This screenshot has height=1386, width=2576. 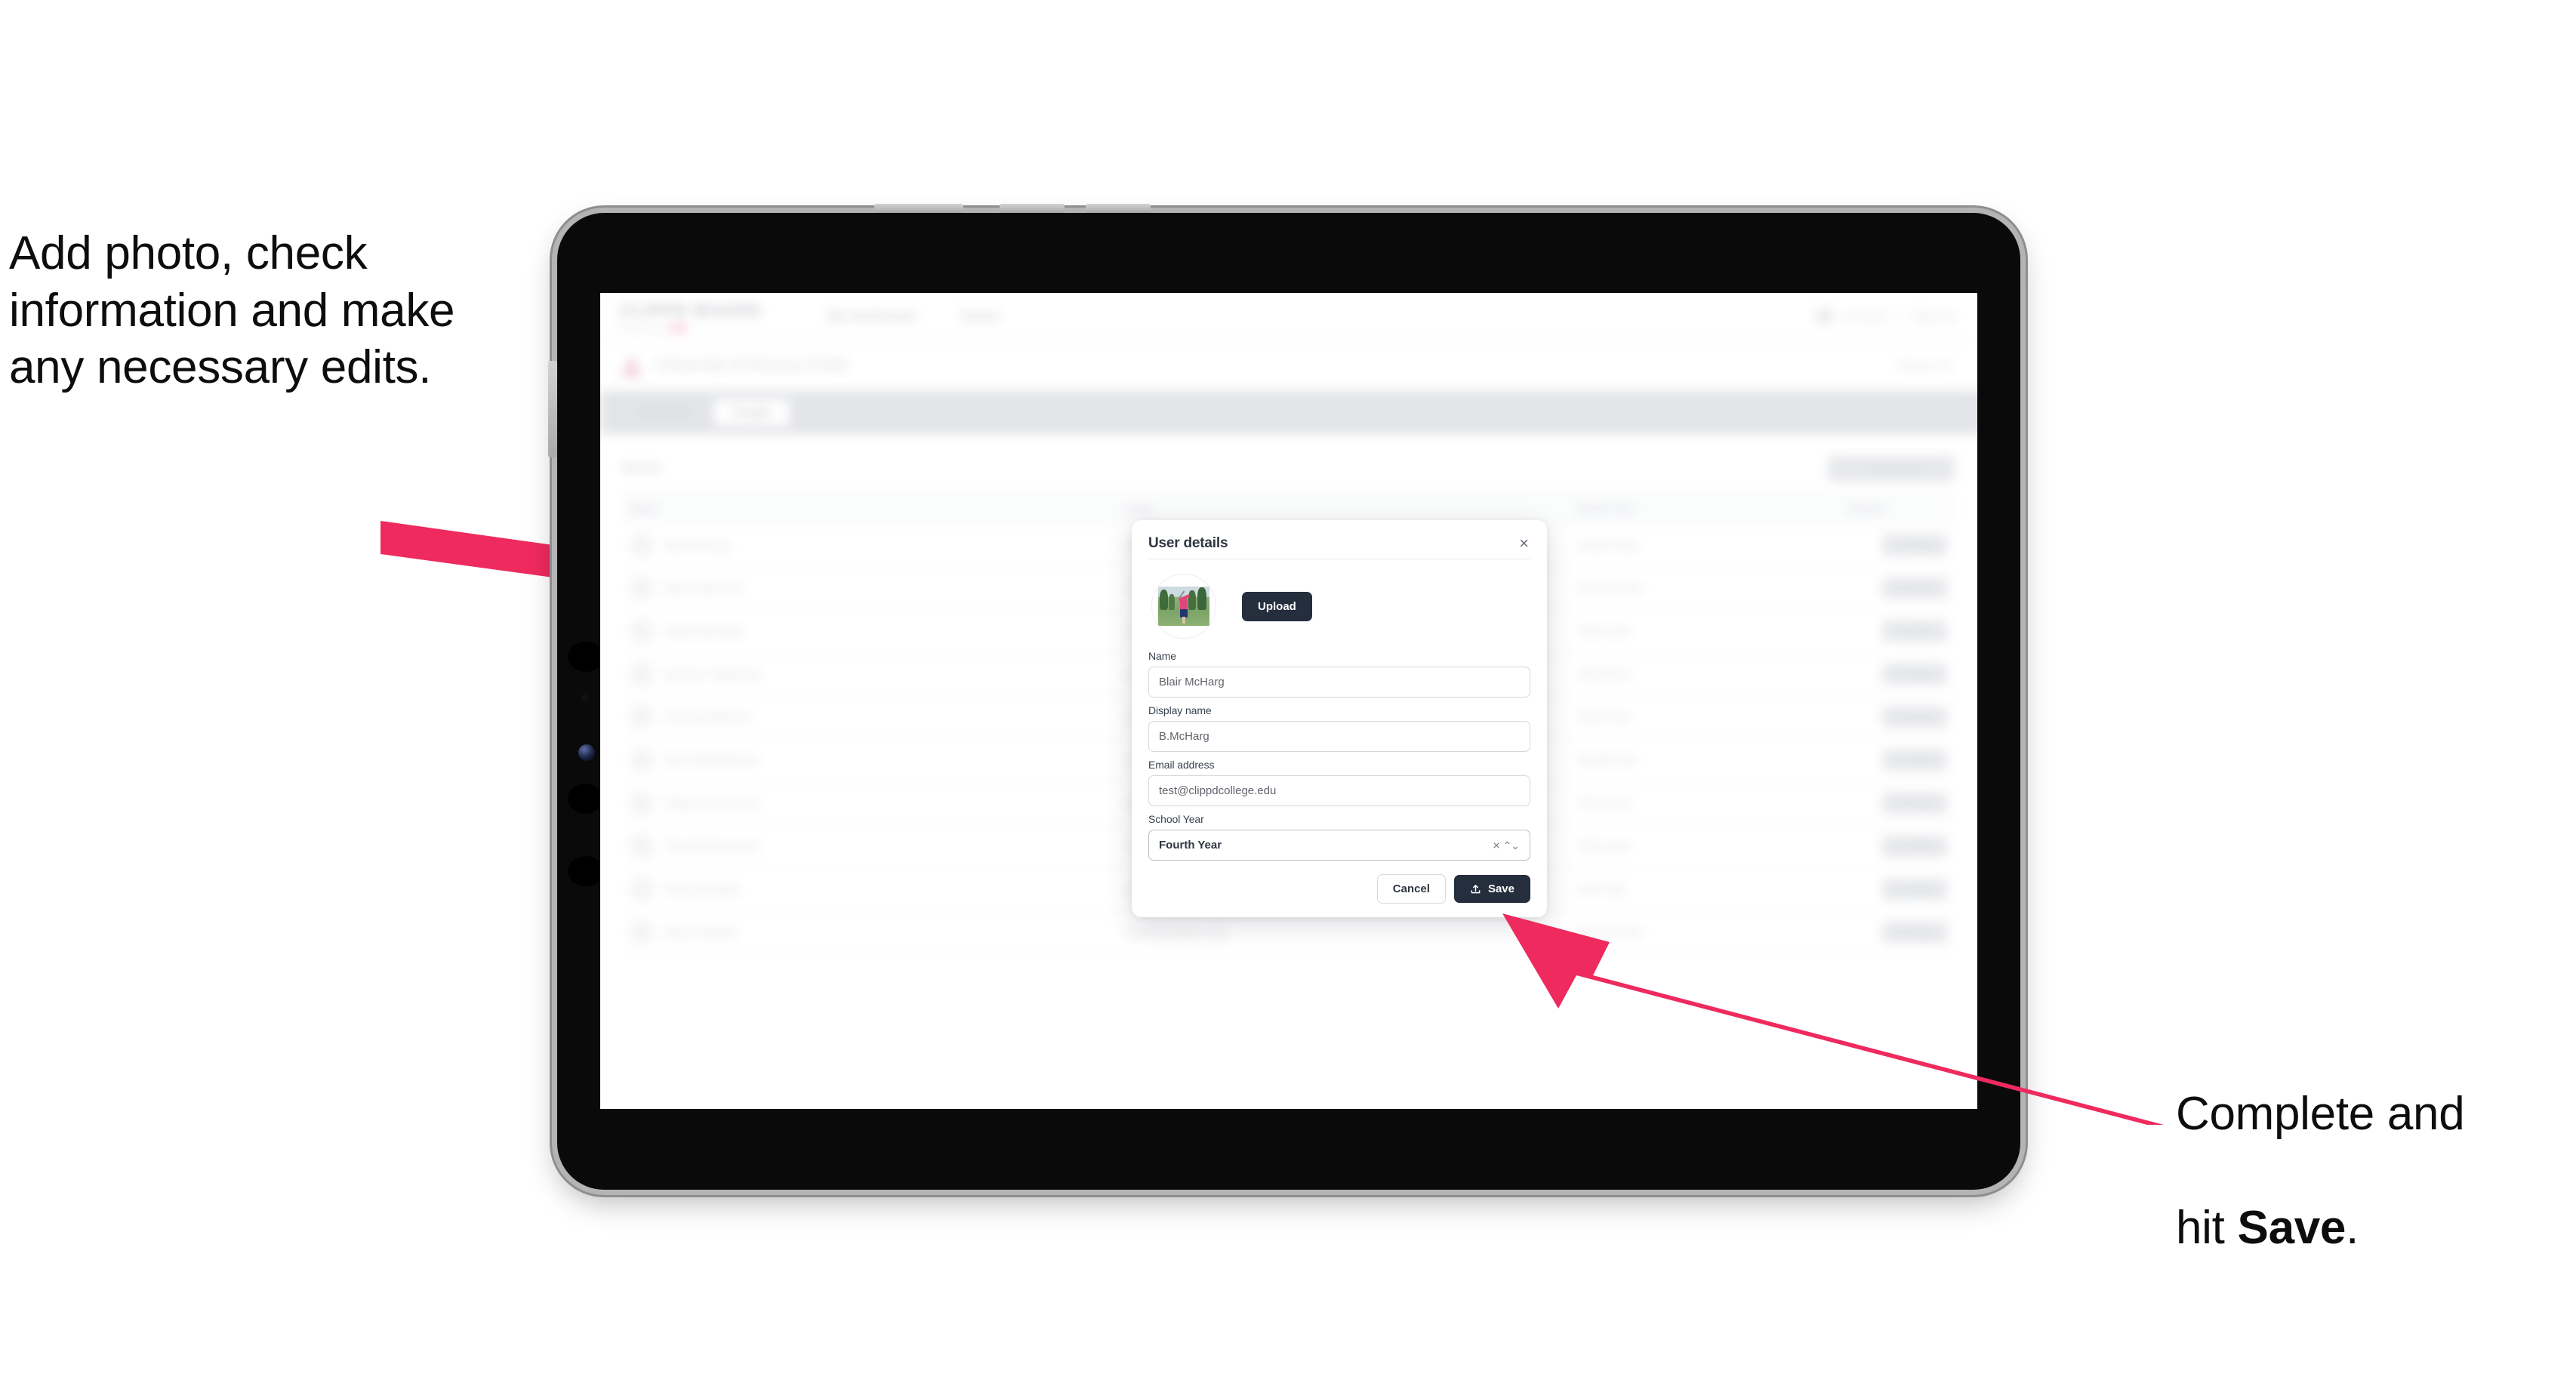 I want to click on save-label: Save, so click(x=1500, y=888).